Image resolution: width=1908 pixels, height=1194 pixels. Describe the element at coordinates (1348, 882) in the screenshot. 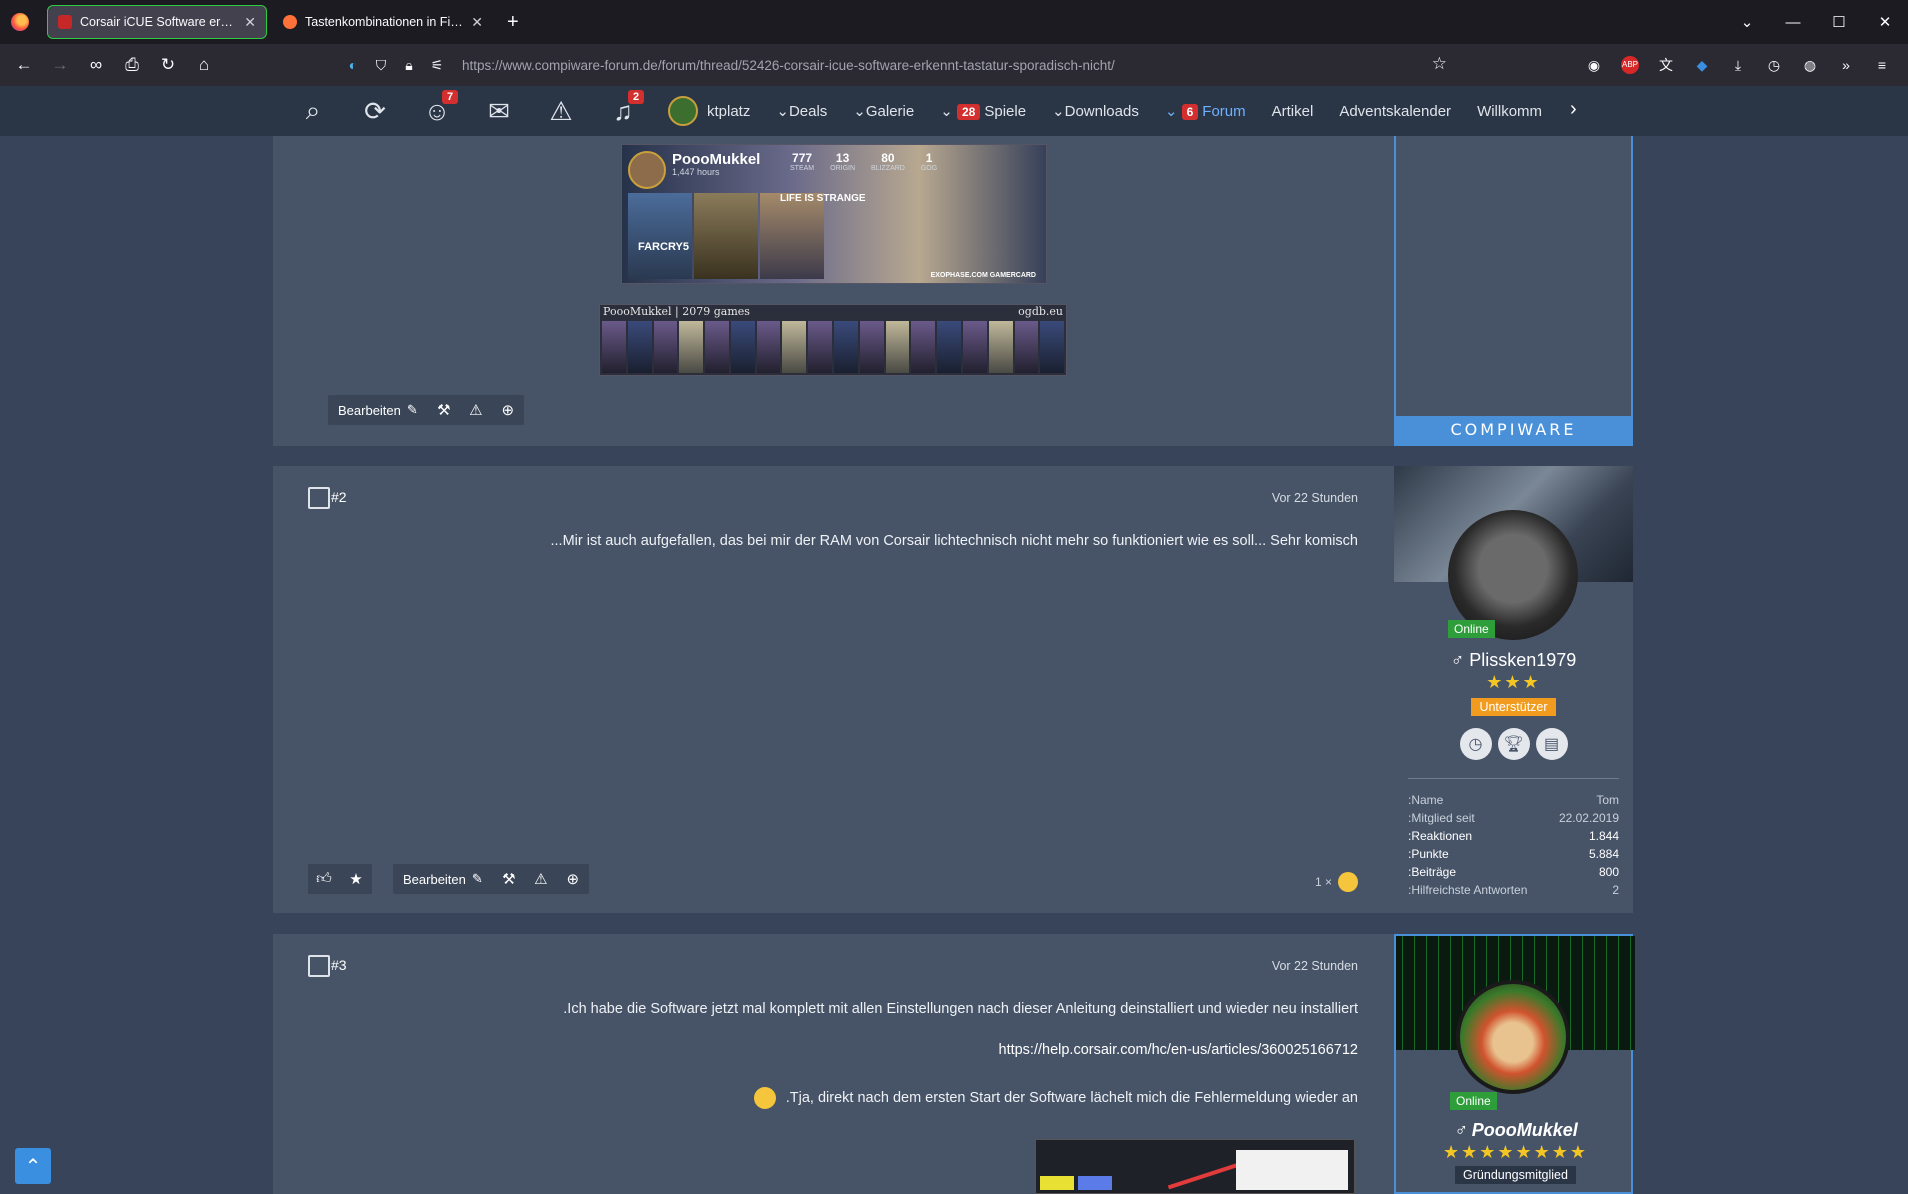

I see `flushed-emoji-icon` at that location.